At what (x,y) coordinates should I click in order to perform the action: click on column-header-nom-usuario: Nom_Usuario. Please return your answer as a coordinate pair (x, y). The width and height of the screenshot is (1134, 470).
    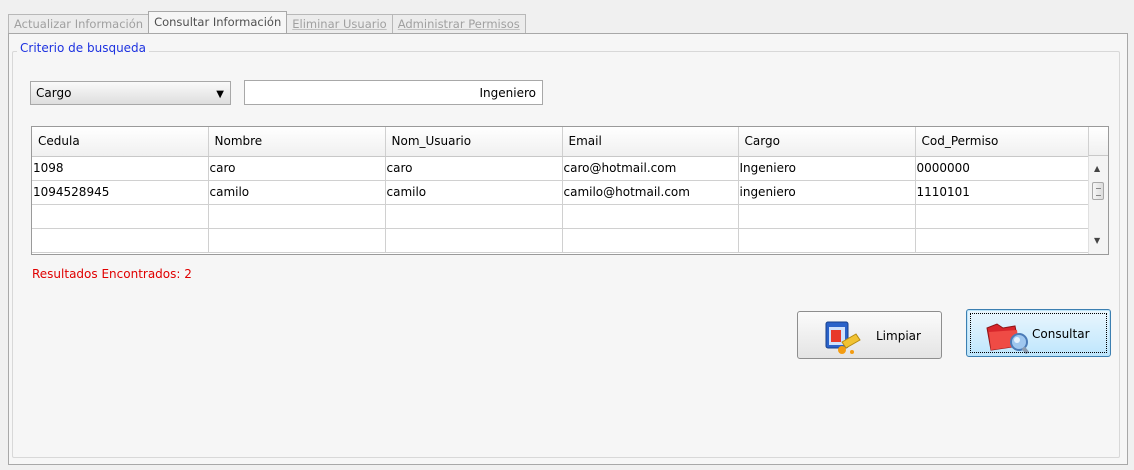
    Looking at the image, I should click on (474, 142).